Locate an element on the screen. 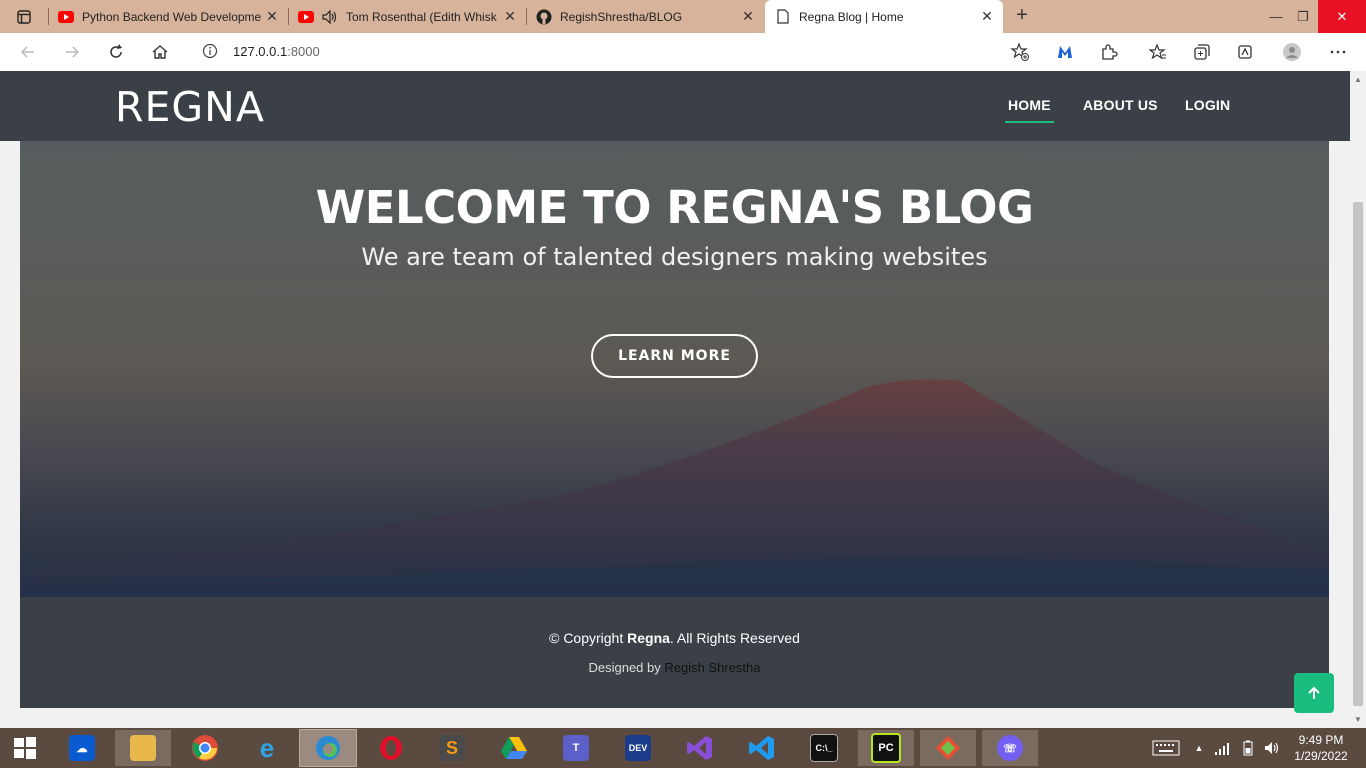 This screenshot has width=1366, height=768. git-gui-taskbar-icon is located at coordinates (948, 748).